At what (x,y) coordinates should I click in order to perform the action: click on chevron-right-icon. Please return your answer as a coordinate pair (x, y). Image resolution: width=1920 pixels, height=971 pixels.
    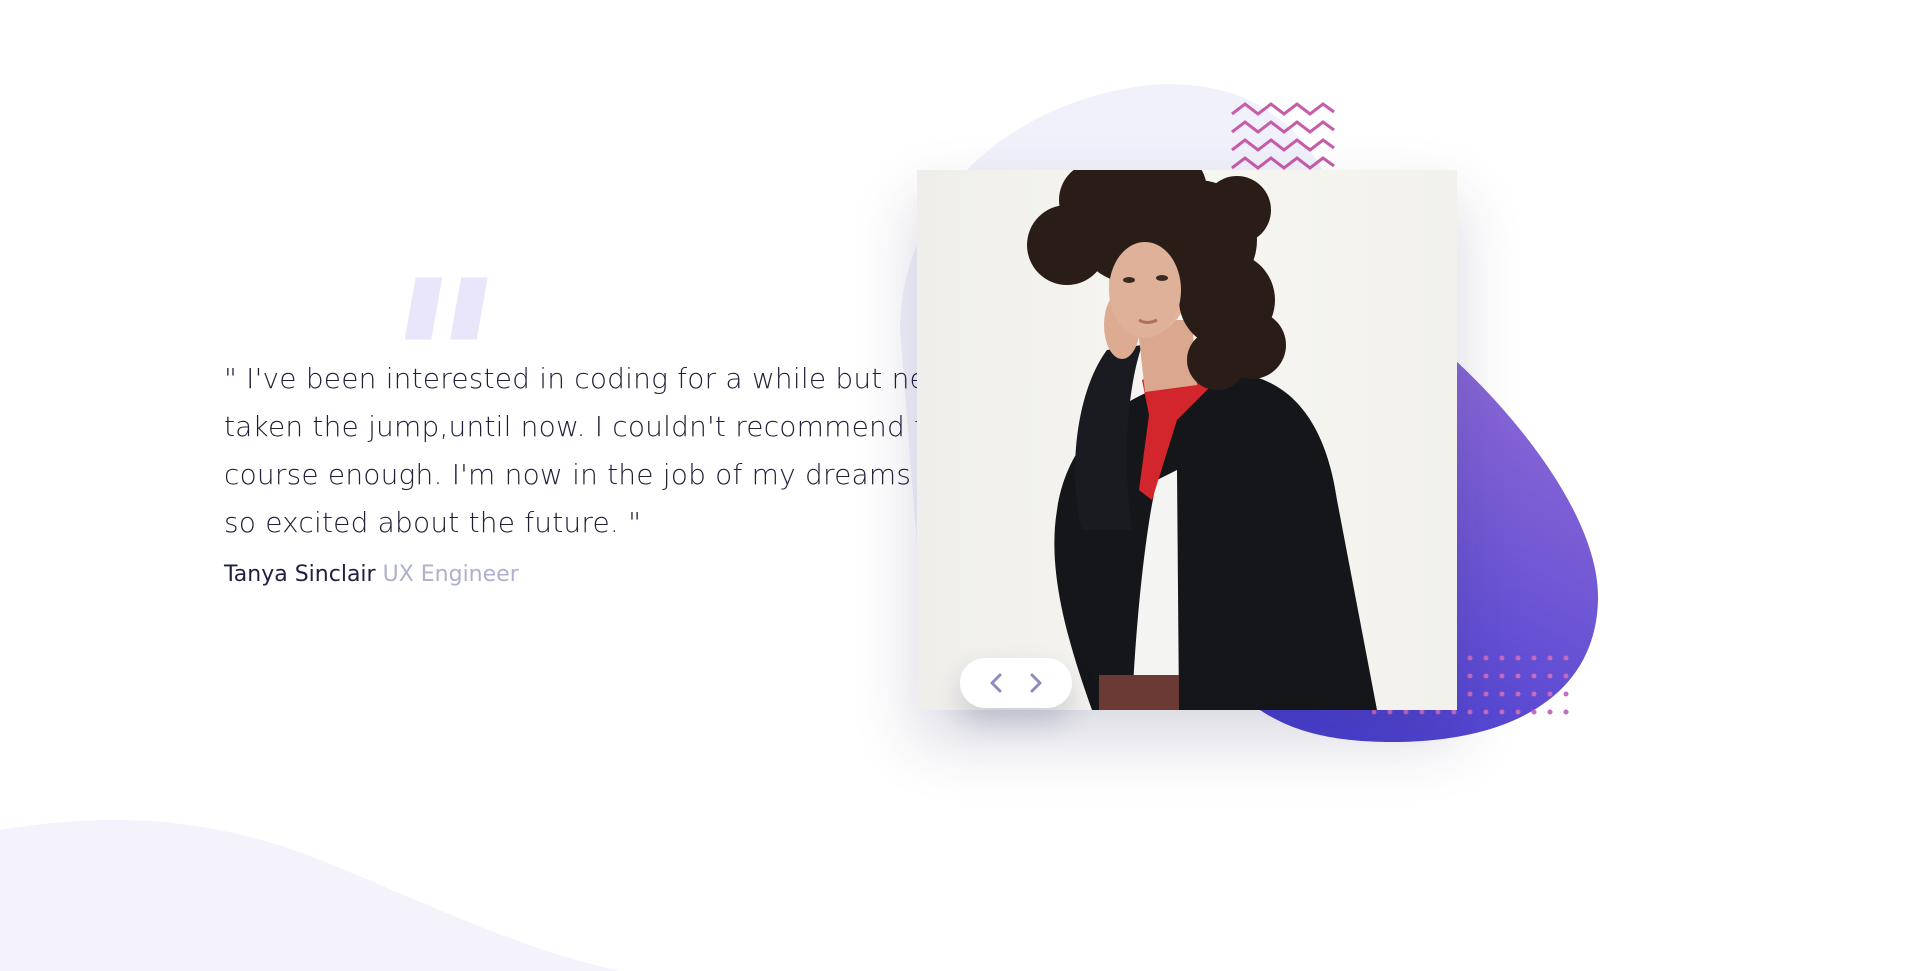
    Looking at the image, I should click on (1036, 683).